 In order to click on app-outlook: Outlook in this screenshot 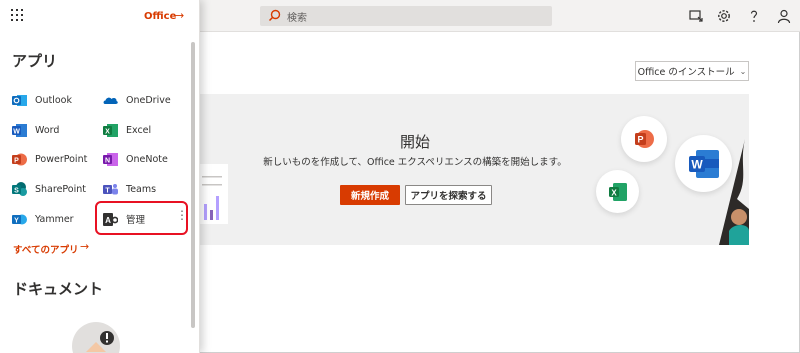, I will do `click(42, 100)`.